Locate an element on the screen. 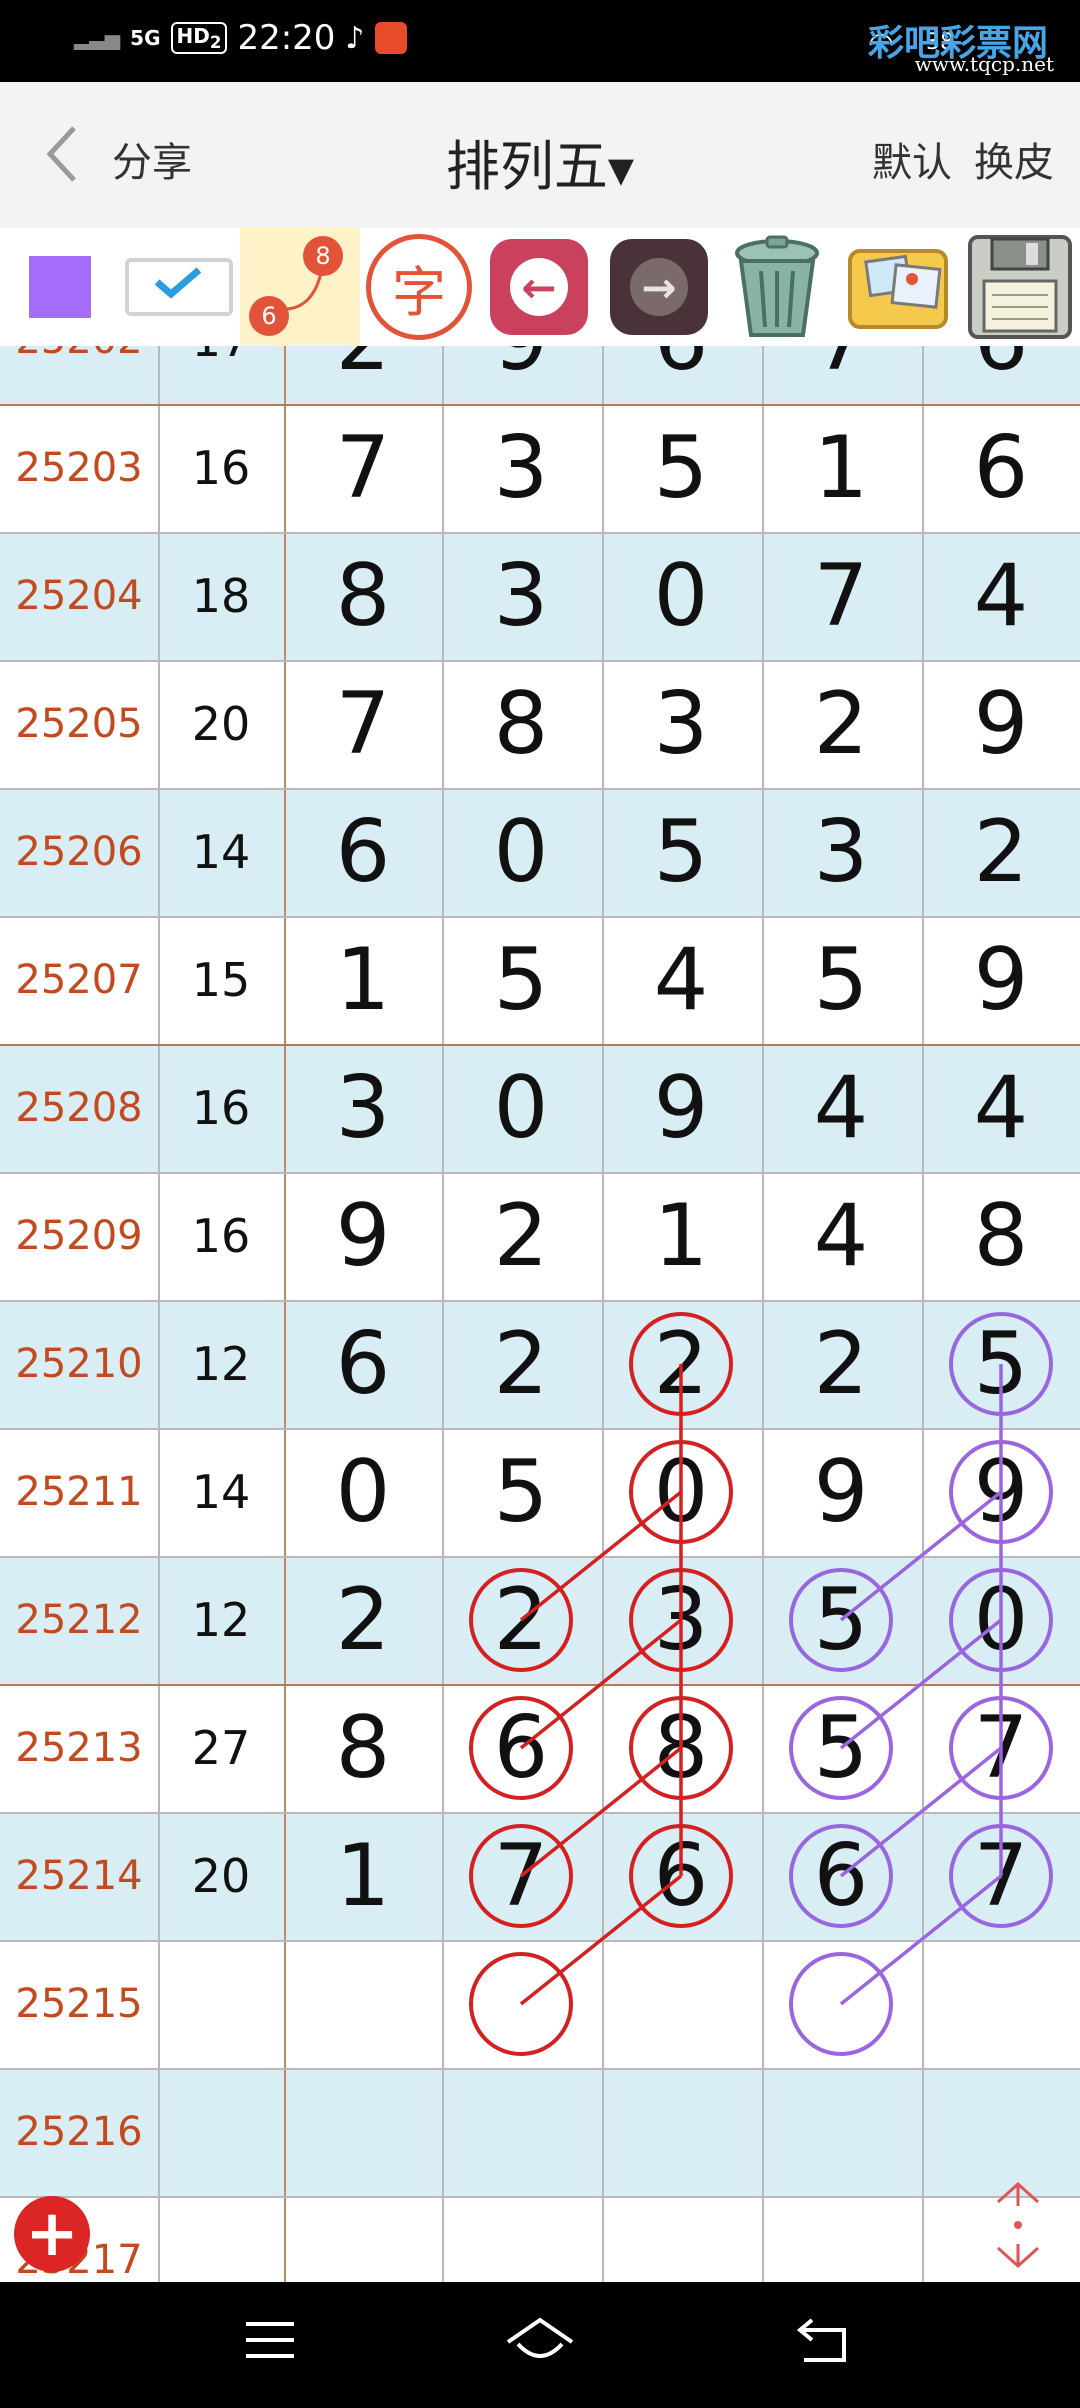  caret-down-icon: ▼ is located at coordinates (621, 170).